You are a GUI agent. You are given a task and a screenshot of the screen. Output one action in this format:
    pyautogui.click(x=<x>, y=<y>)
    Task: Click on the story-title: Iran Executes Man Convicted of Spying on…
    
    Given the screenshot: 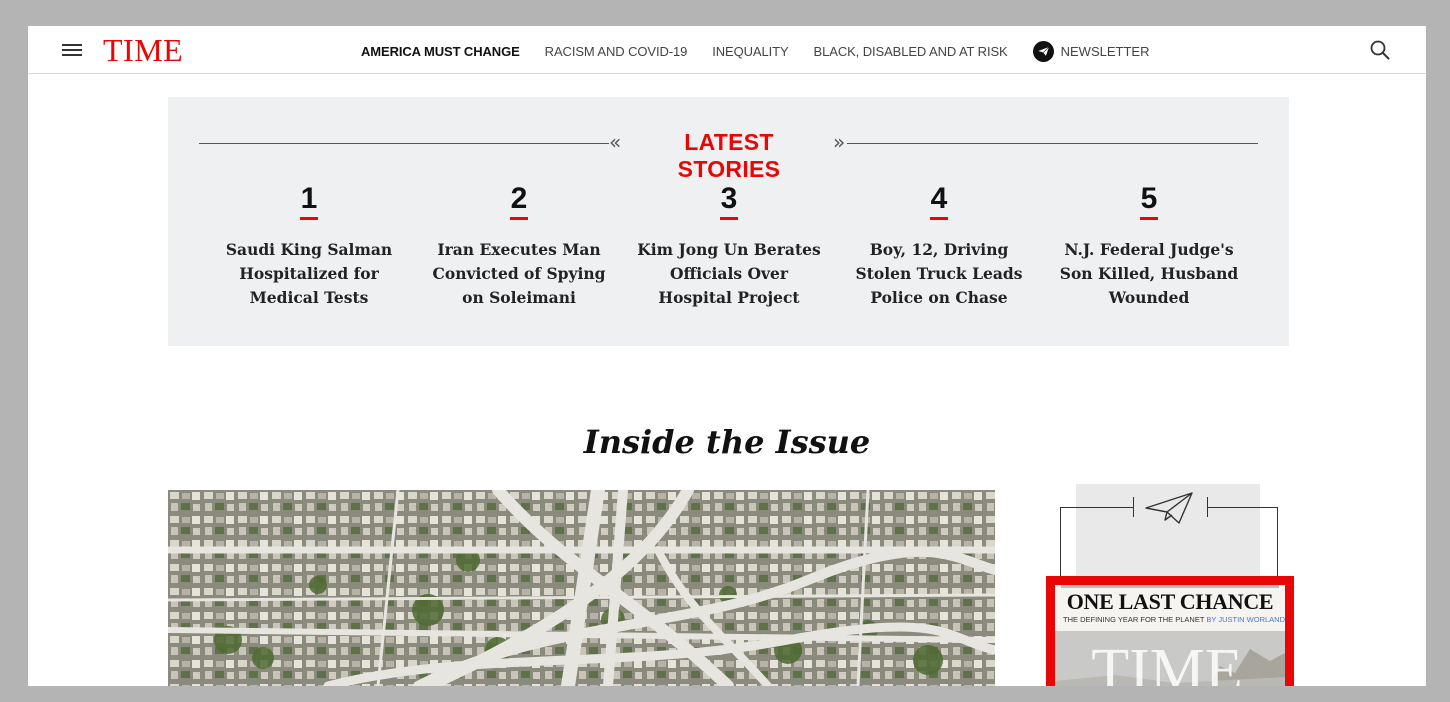 What is the action you would take?
    pyautogui.click(x=519, y=274)
    